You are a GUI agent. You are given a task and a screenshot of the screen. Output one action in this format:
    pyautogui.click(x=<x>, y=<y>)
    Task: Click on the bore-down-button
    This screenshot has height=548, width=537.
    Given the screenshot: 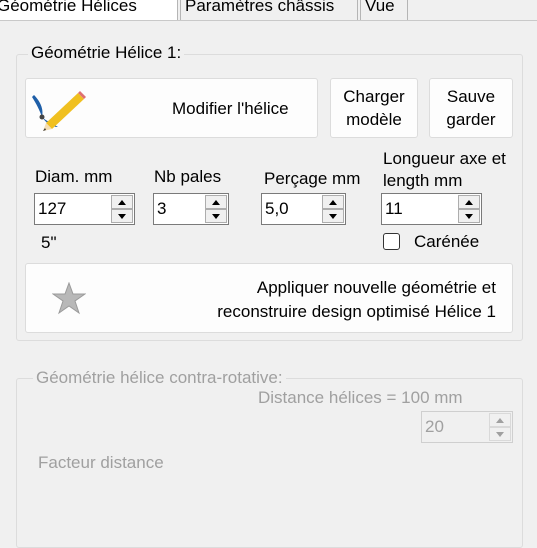 What is the action you would take?
    pyautogui.click(x=333, y=216)
    